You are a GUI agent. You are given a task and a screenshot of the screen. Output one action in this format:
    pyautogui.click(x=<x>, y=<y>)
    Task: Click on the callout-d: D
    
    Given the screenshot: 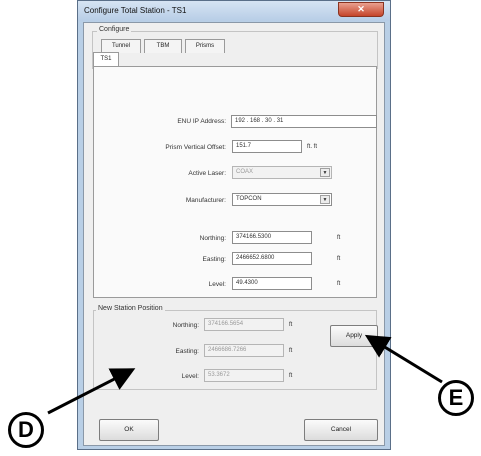 What is the action you would take?
    pyautogui.click(x=26, y=430)
    